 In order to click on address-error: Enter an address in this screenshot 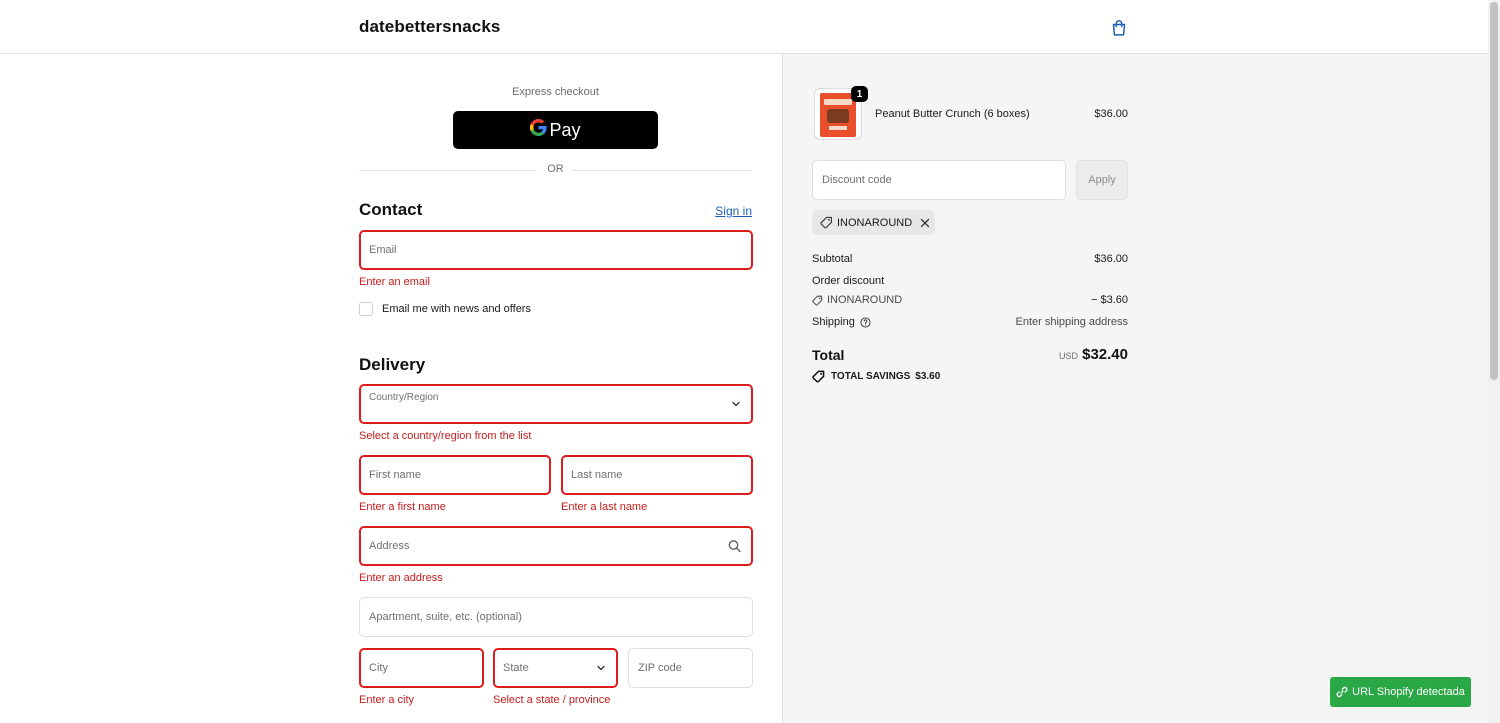, I will do `click(401, 578)`.